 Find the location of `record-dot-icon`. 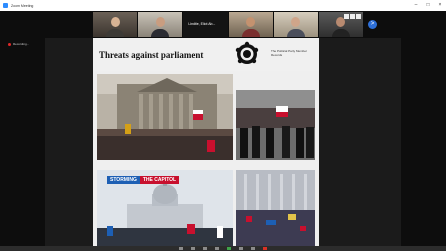

record-dot-icon is located at coordinates (9, 44).